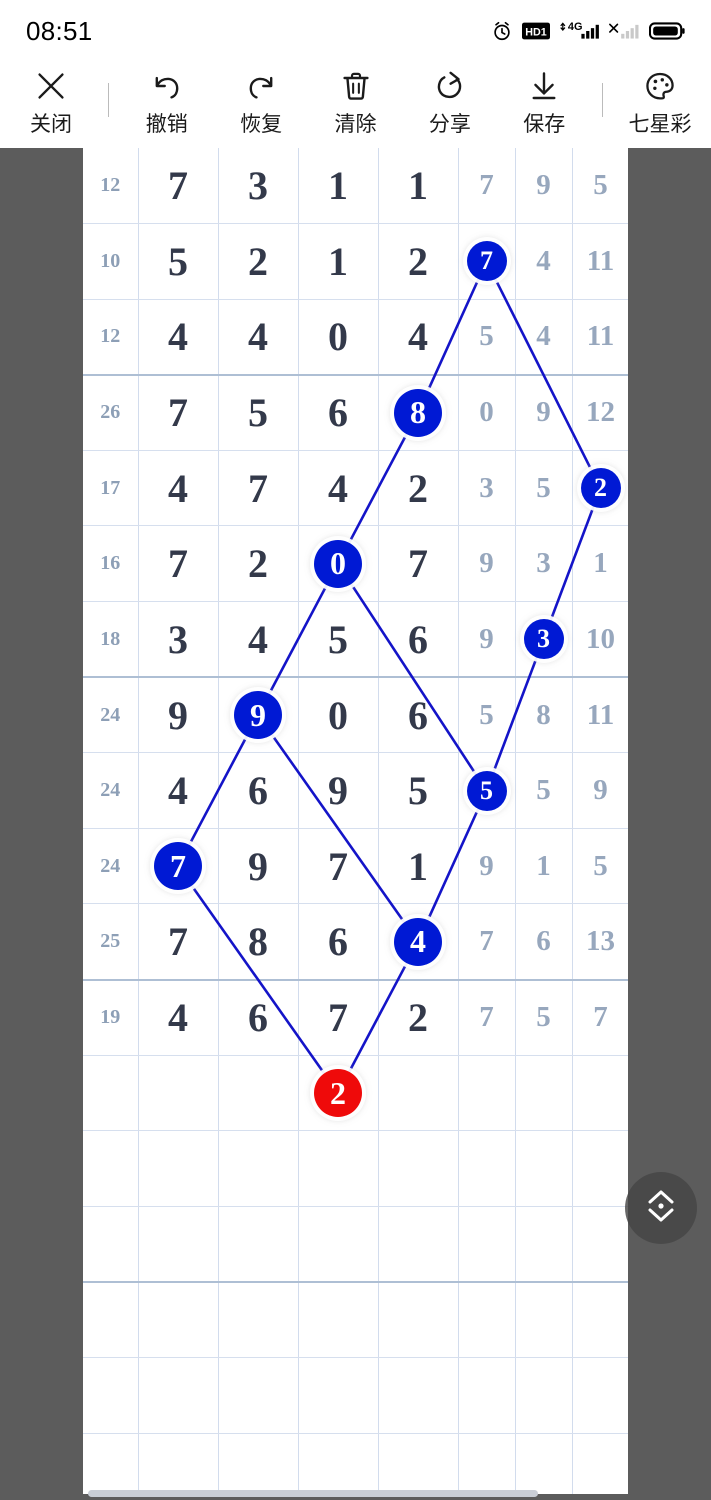 The width and height of the screenshot is (711, 1500). I want to click on scroll-jump-button, so click(661, 1208).